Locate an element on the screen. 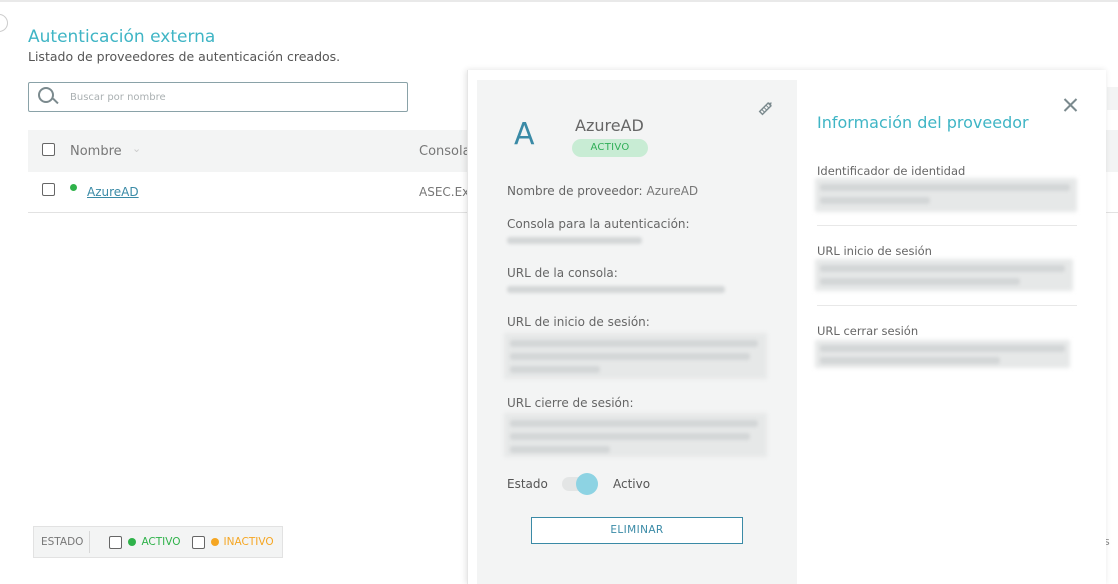 The image size is (1118, 584). row-checkbox is located at coordinates (48, 189).